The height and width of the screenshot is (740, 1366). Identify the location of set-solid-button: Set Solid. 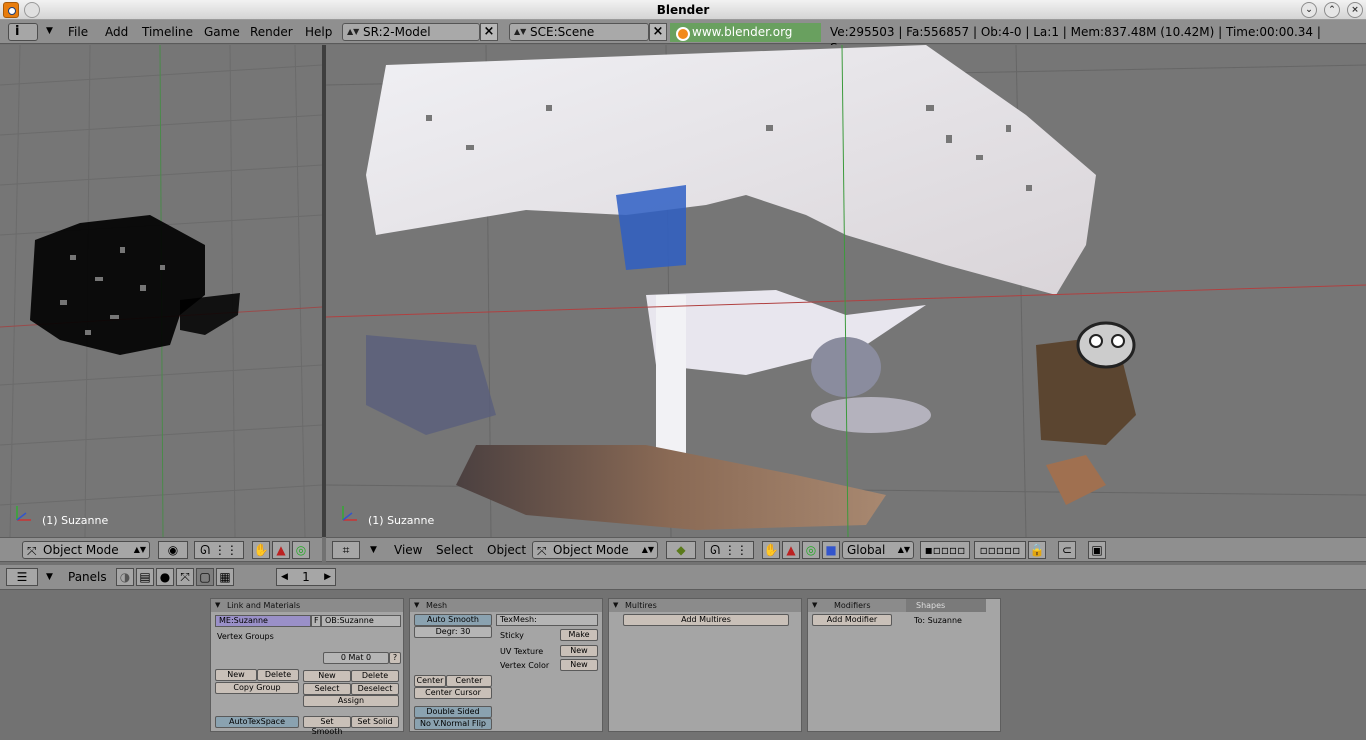
(375, 722).